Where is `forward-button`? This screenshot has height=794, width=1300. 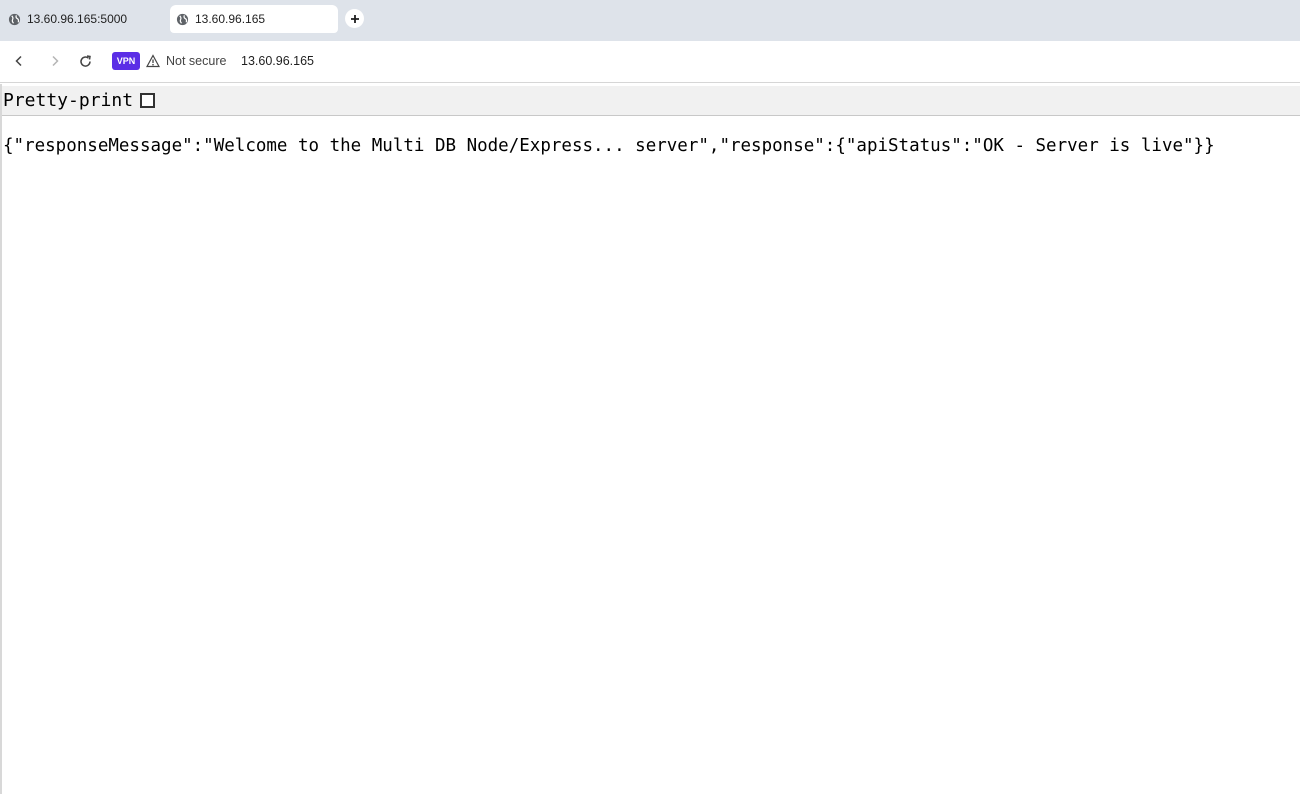
forward-button is located at coordinates (55, 61).